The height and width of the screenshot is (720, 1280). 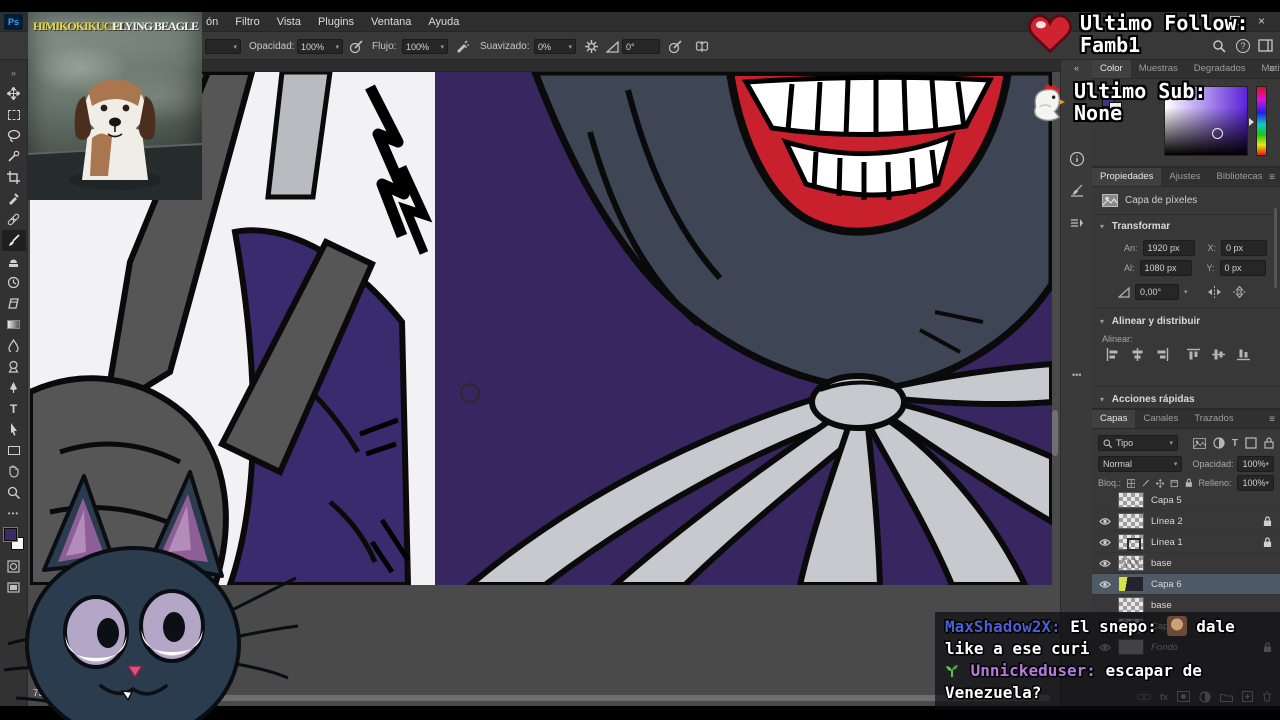 What do you see at coordinates (356, 46) in the screenshot?
I see `pressure-opacity-icon` at bounding box center [356, 46].